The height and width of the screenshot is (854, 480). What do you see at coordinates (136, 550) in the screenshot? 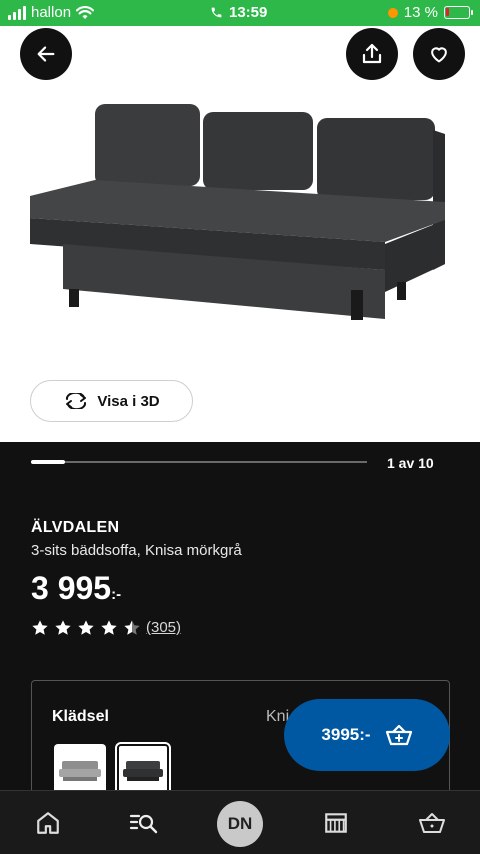
I see `product-description: 3-sits bäddsoffa, Knisa mörkgrå` at bounding box center [136, 550].